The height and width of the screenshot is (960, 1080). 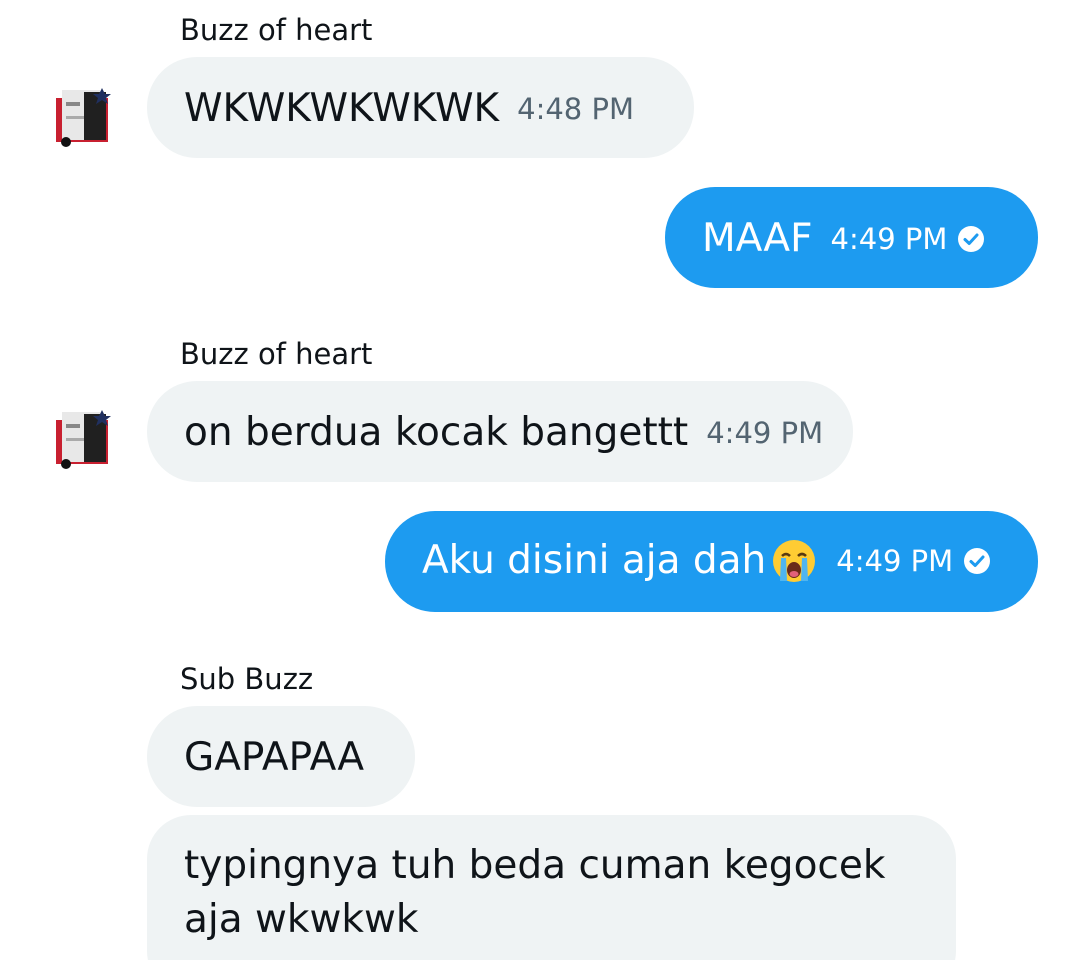 I want to click on message-bubble-incoming: WKWKWKWKWK 4:48 PM, so click(x=420, y=107).